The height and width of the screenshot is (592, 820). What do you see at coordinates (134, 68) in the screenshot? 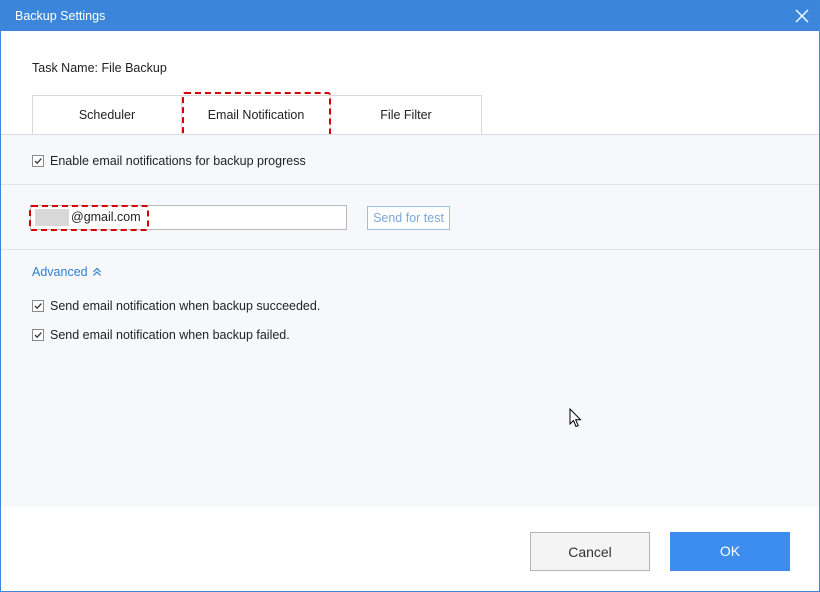
I see `task-name-value: File Backup` at bounding box center [134, 68].